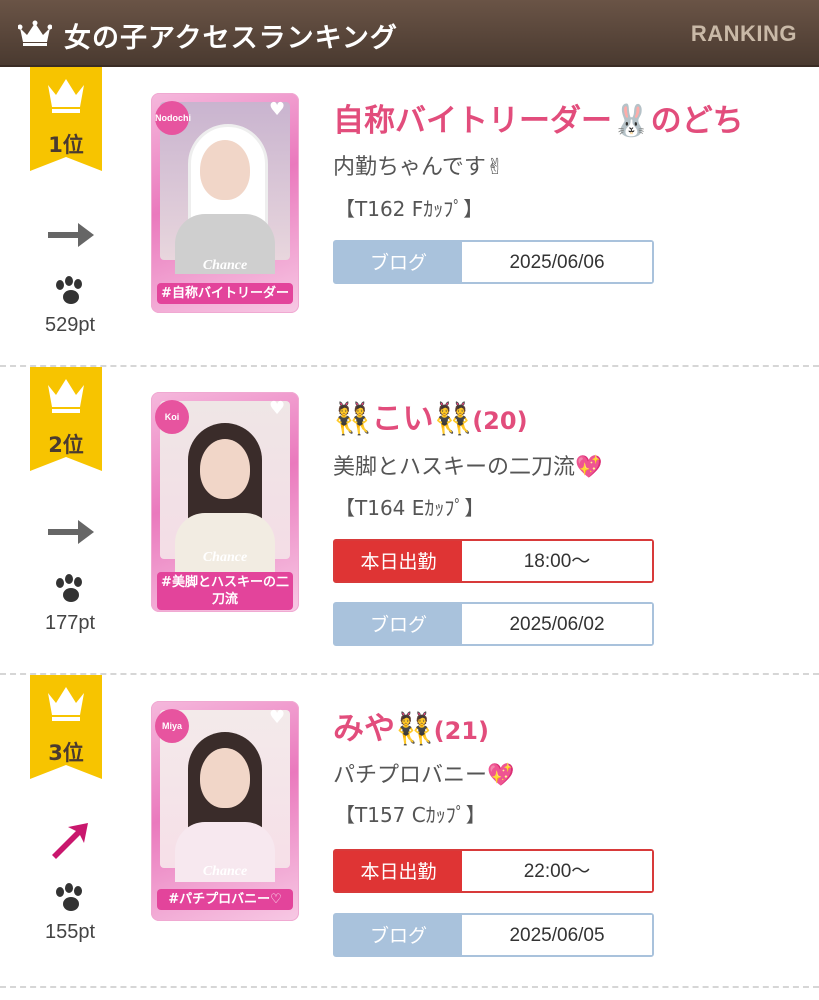 This screenshot has width=819, height=1000. I want to click on girl-name: 👯こい👯(20), so click(430, 415).